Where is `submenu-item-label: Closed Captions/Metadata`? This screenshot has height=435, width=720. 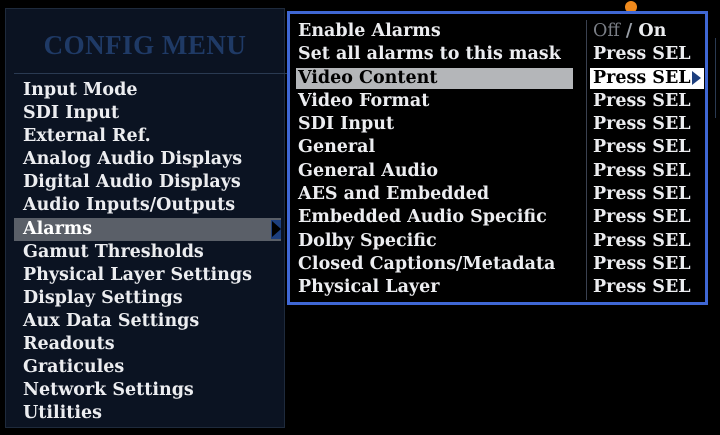 submenu-item-label: Closed Captions/Metadata is located at coordinates (427, 263).